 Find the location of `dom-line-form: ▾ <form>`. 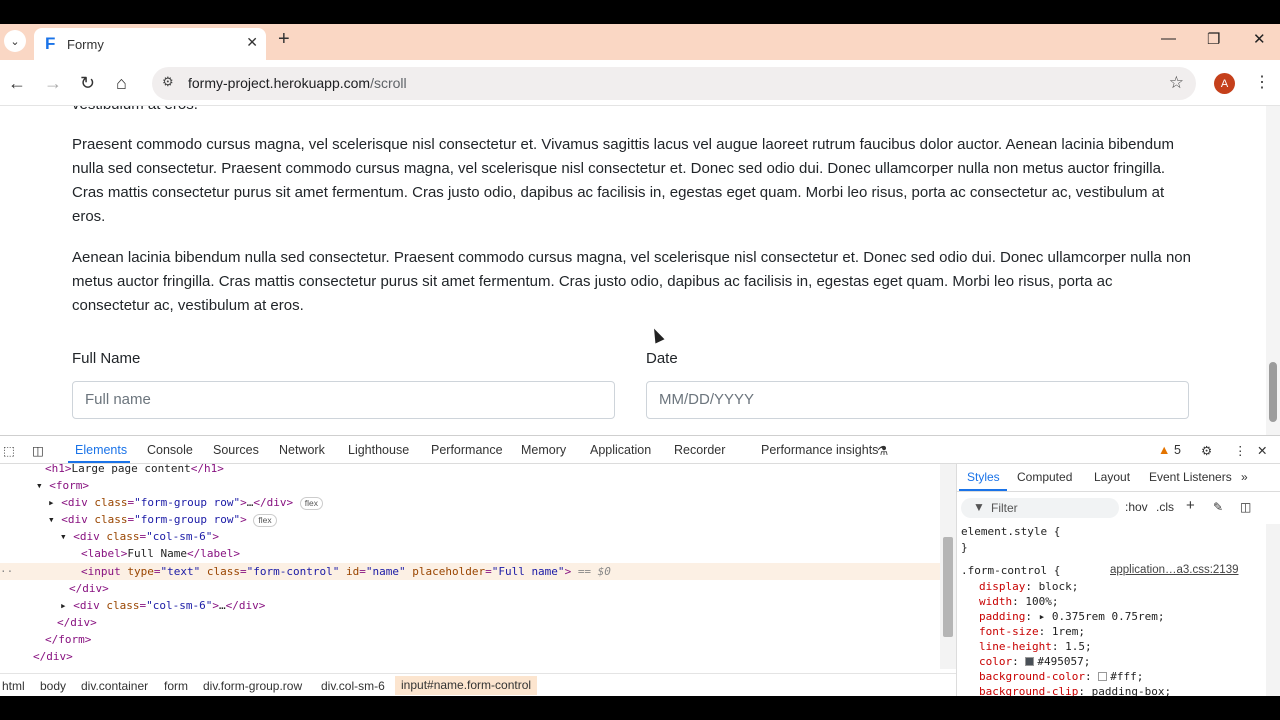

dom-line-form: ▾ <form> is located at coordinates (62, 485).